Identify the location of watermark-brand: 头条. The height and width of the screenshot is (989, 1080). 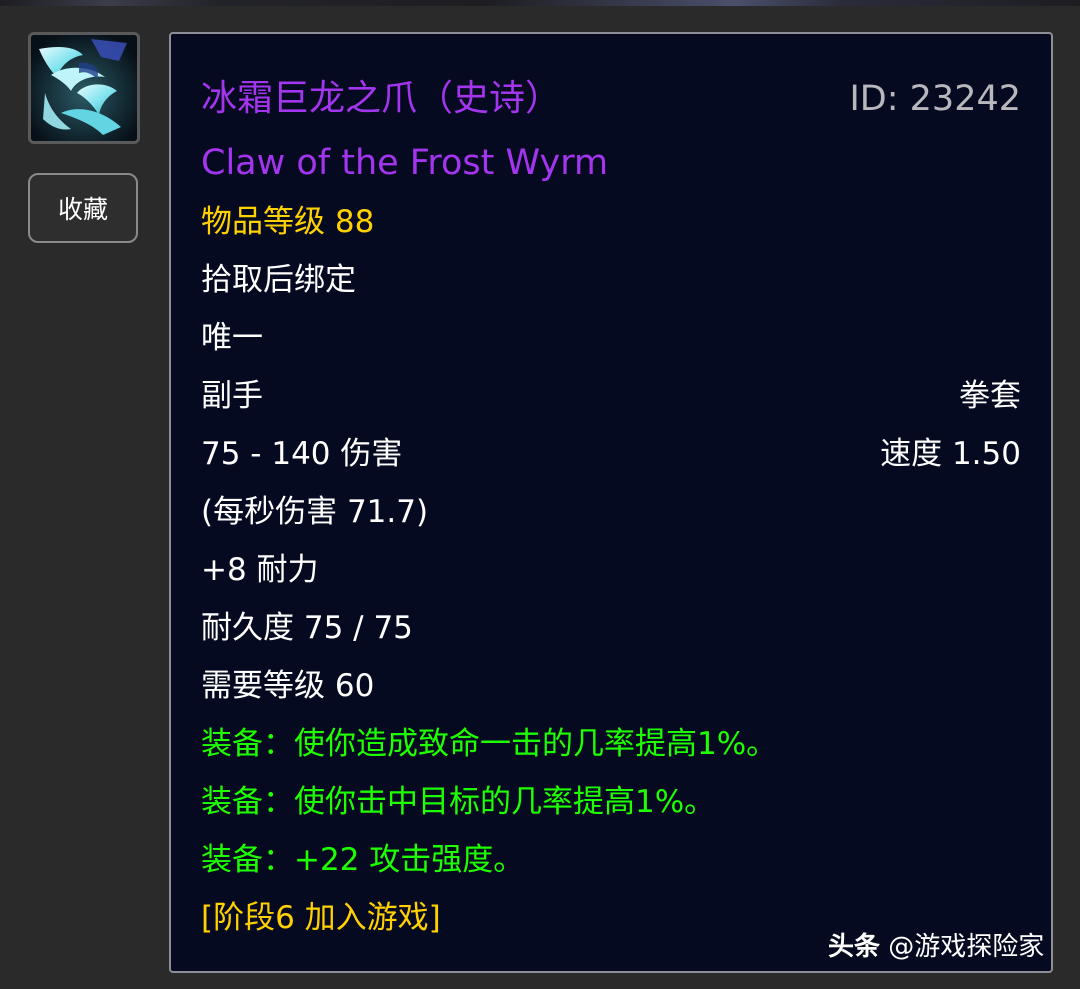
(854, 947).